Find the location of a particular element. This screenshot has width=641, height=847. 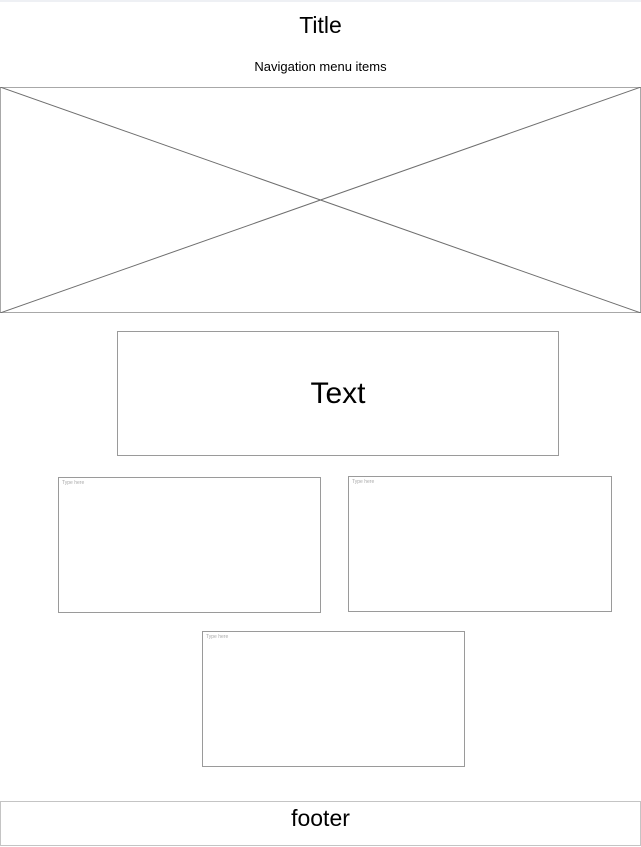

footer: footer is located at coordinates (320, 823).